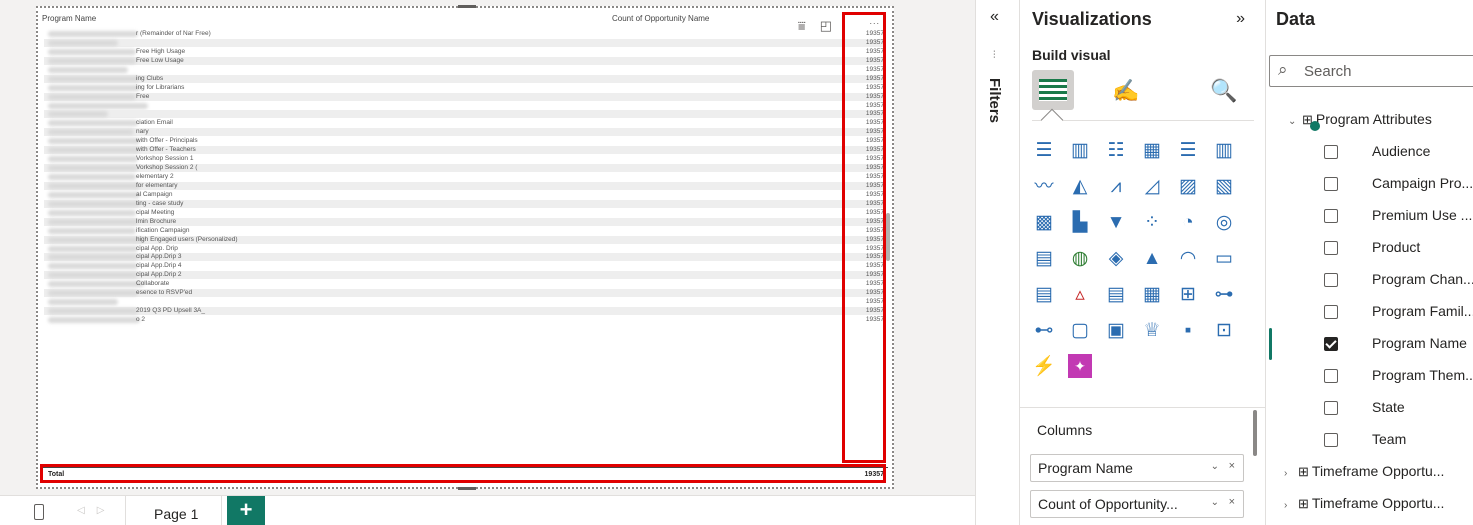  What do you see at coordinates (465, 34) in the screenshot?
I see `table-row: r (Remainder of Nar Free) 19357` at bounding box center [465, 34].